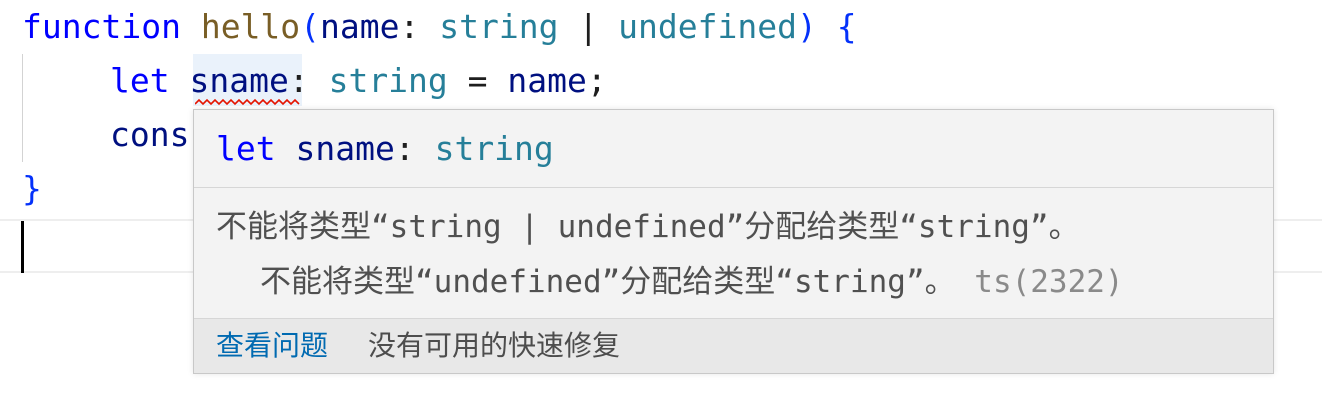  I want to click on keyword-let: let, so click(140, 80).